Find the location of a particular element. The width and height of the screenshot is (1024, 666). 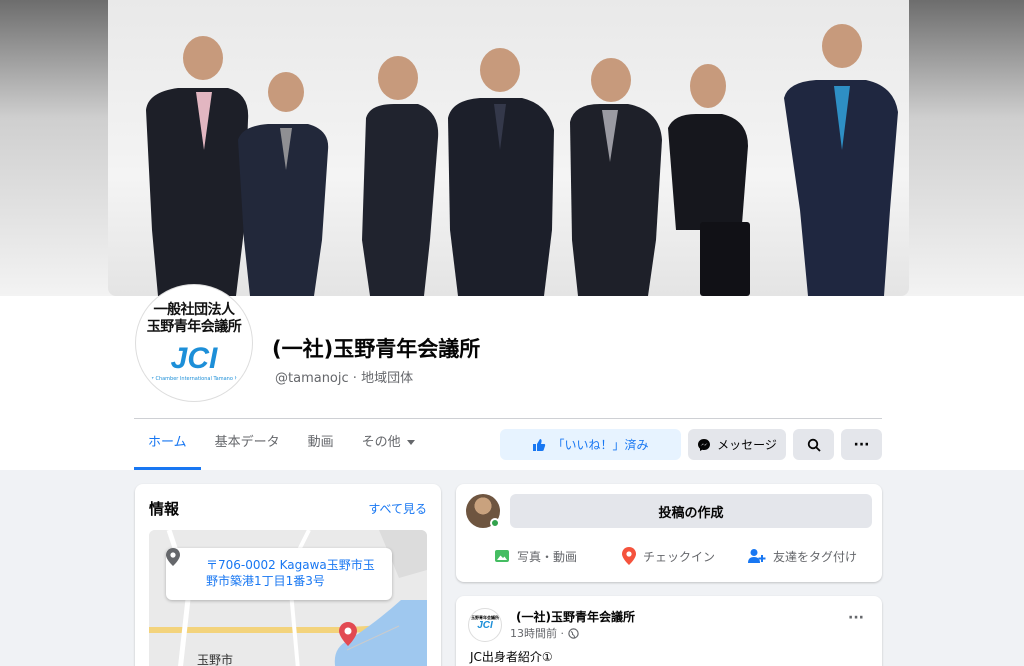

composer-card: 投稿の作成 写真・動画 チェックイン 友達をタグ付け is located at coordinates (669, 533).